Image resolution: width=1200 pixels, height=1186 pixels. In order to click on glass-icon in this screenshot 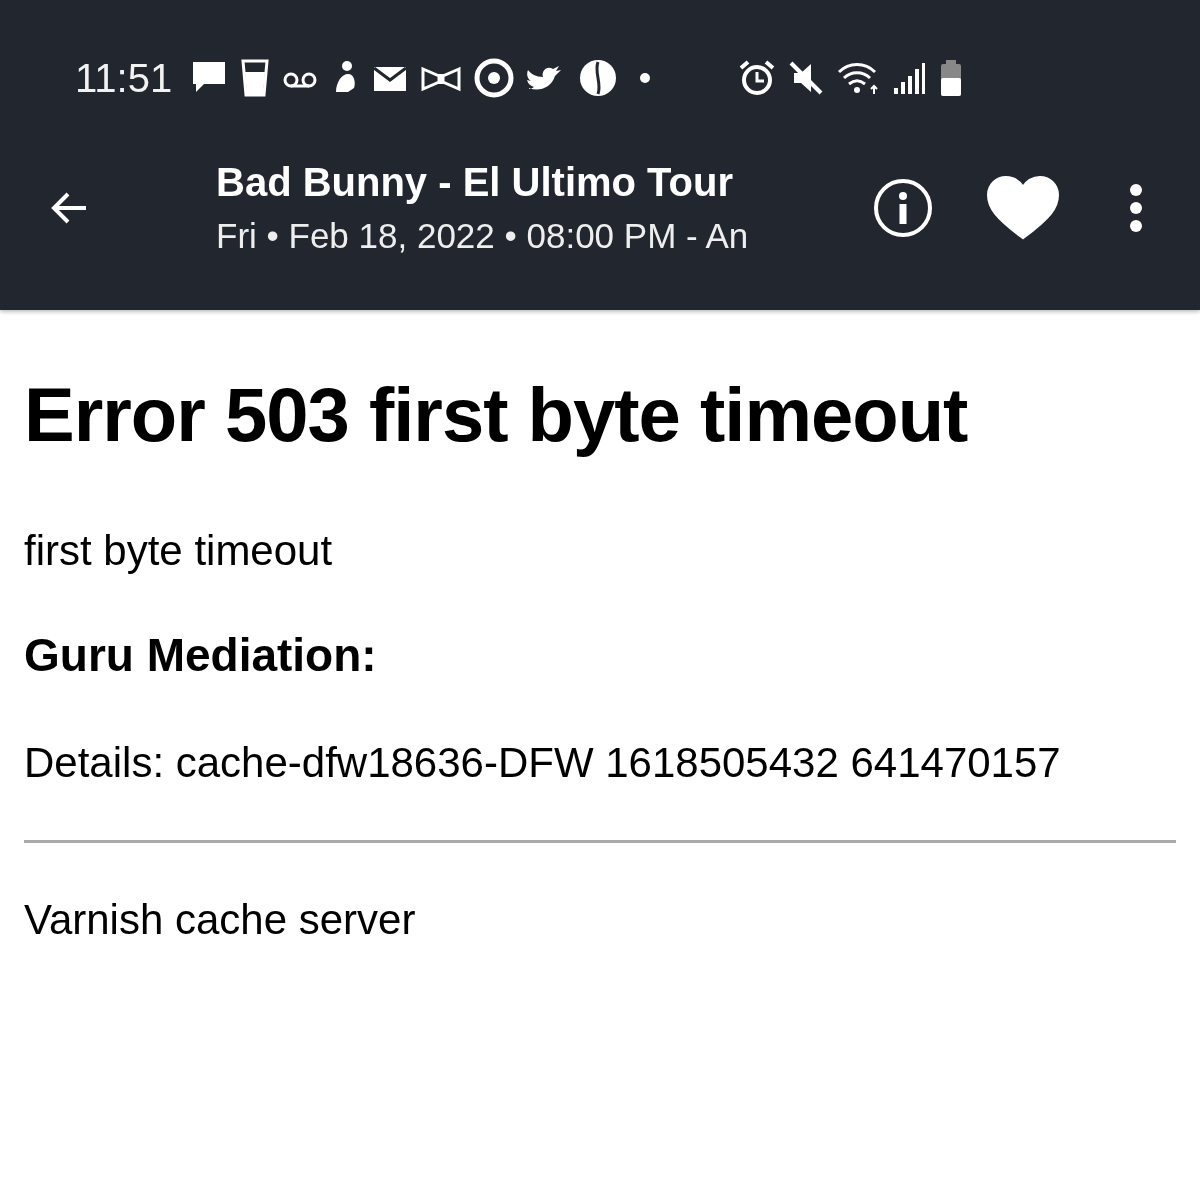, I will do `click(255, 78)`.